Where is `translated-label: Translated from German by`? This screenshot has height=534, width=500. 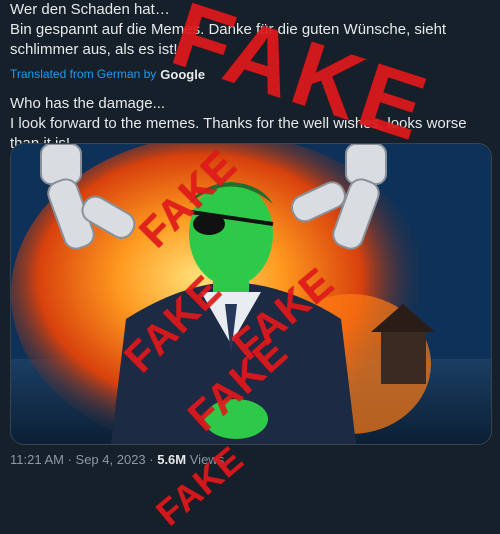 translated-label: Translated from German by is located at coordinates (83, 74).